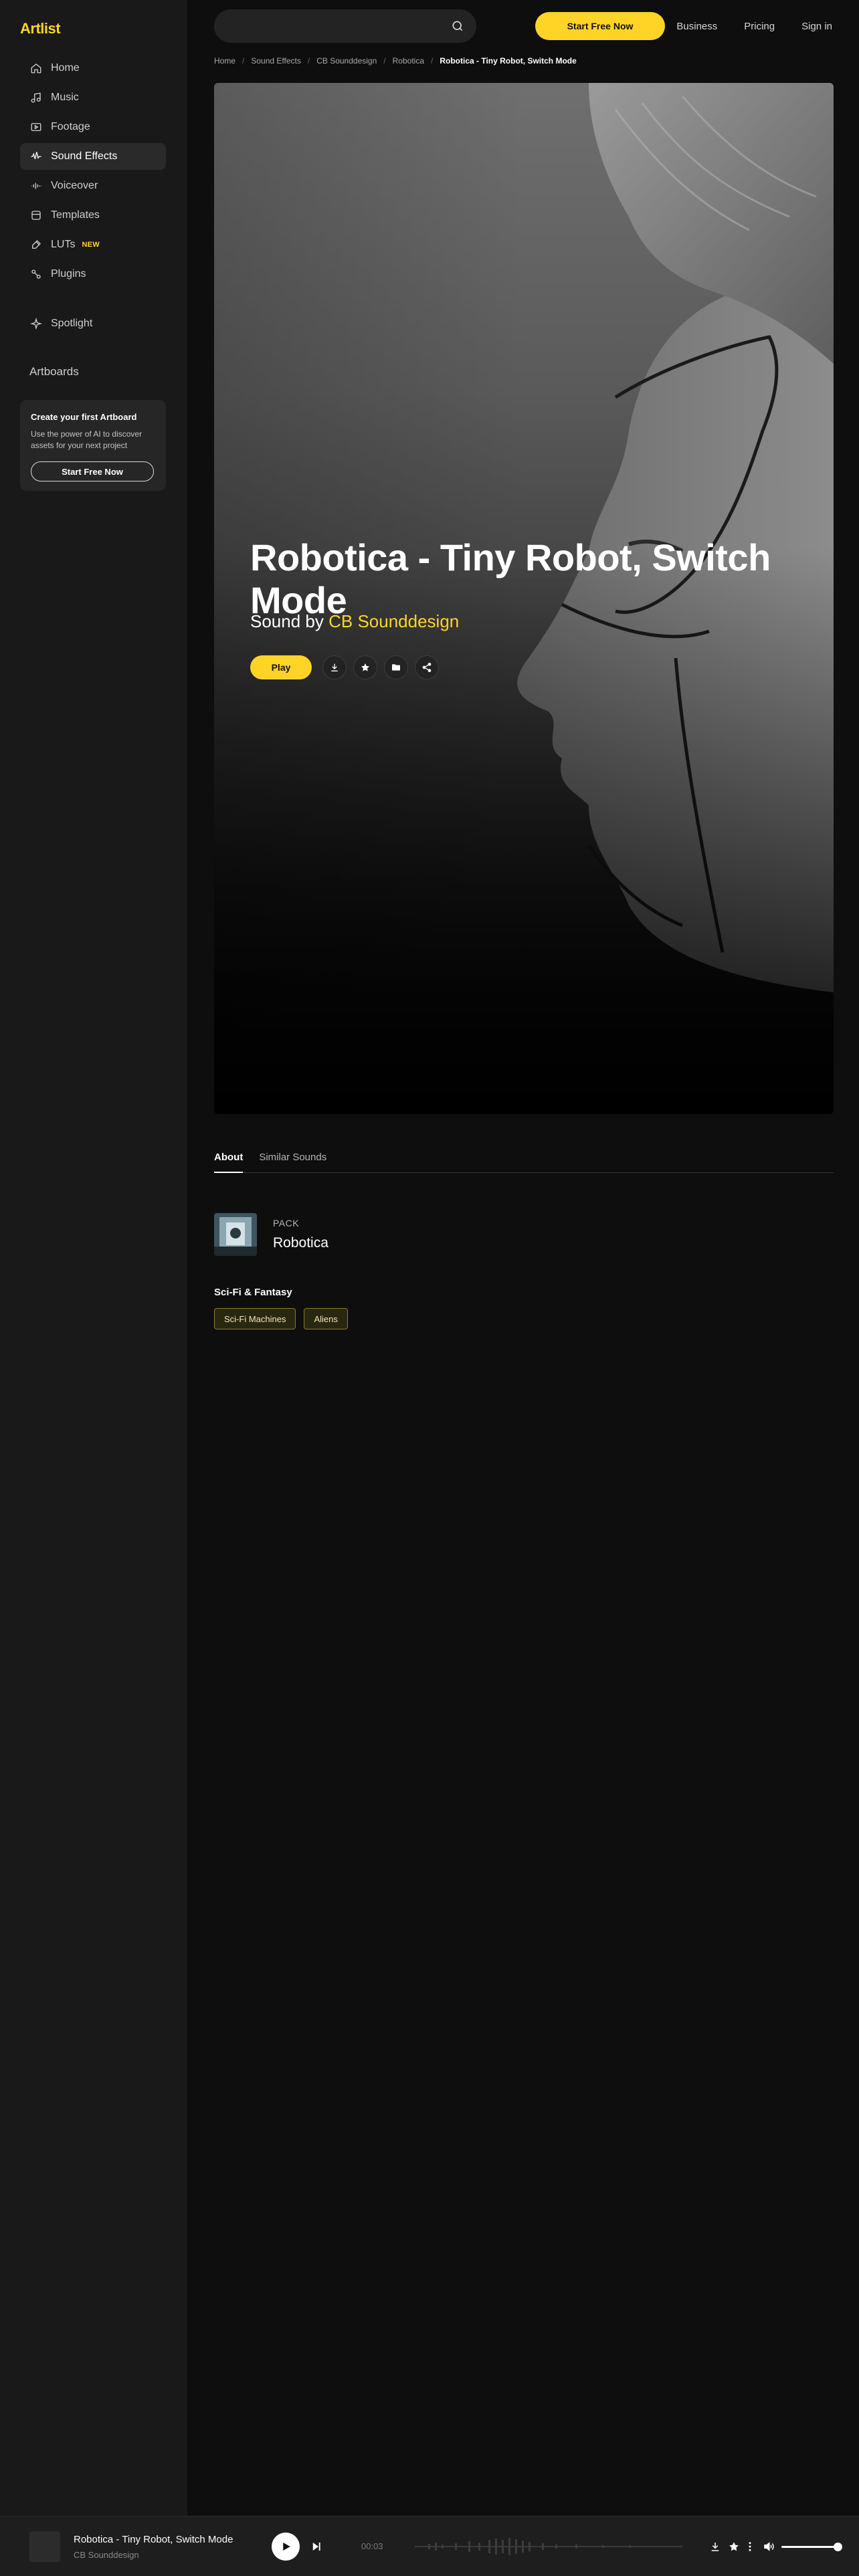  I want to click on new-badge: NEW, so click(91, 245).